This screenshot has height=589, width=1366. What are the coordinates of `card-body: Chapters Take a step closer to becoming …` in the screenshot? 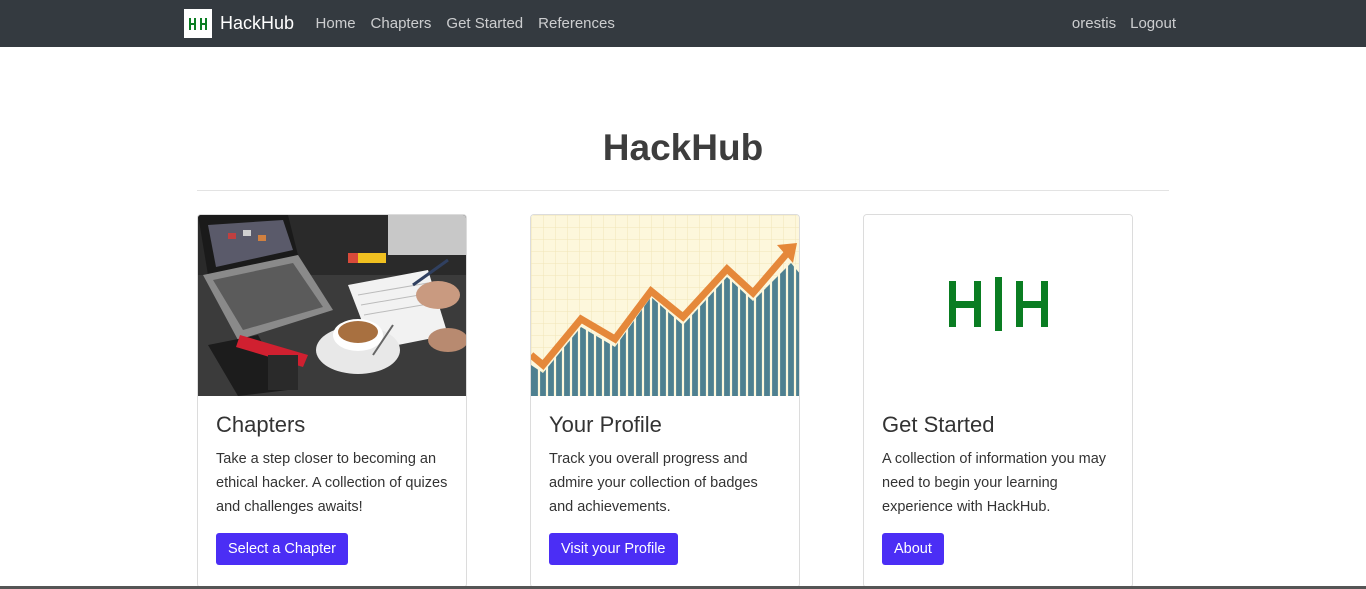 It's located at (332, 488).